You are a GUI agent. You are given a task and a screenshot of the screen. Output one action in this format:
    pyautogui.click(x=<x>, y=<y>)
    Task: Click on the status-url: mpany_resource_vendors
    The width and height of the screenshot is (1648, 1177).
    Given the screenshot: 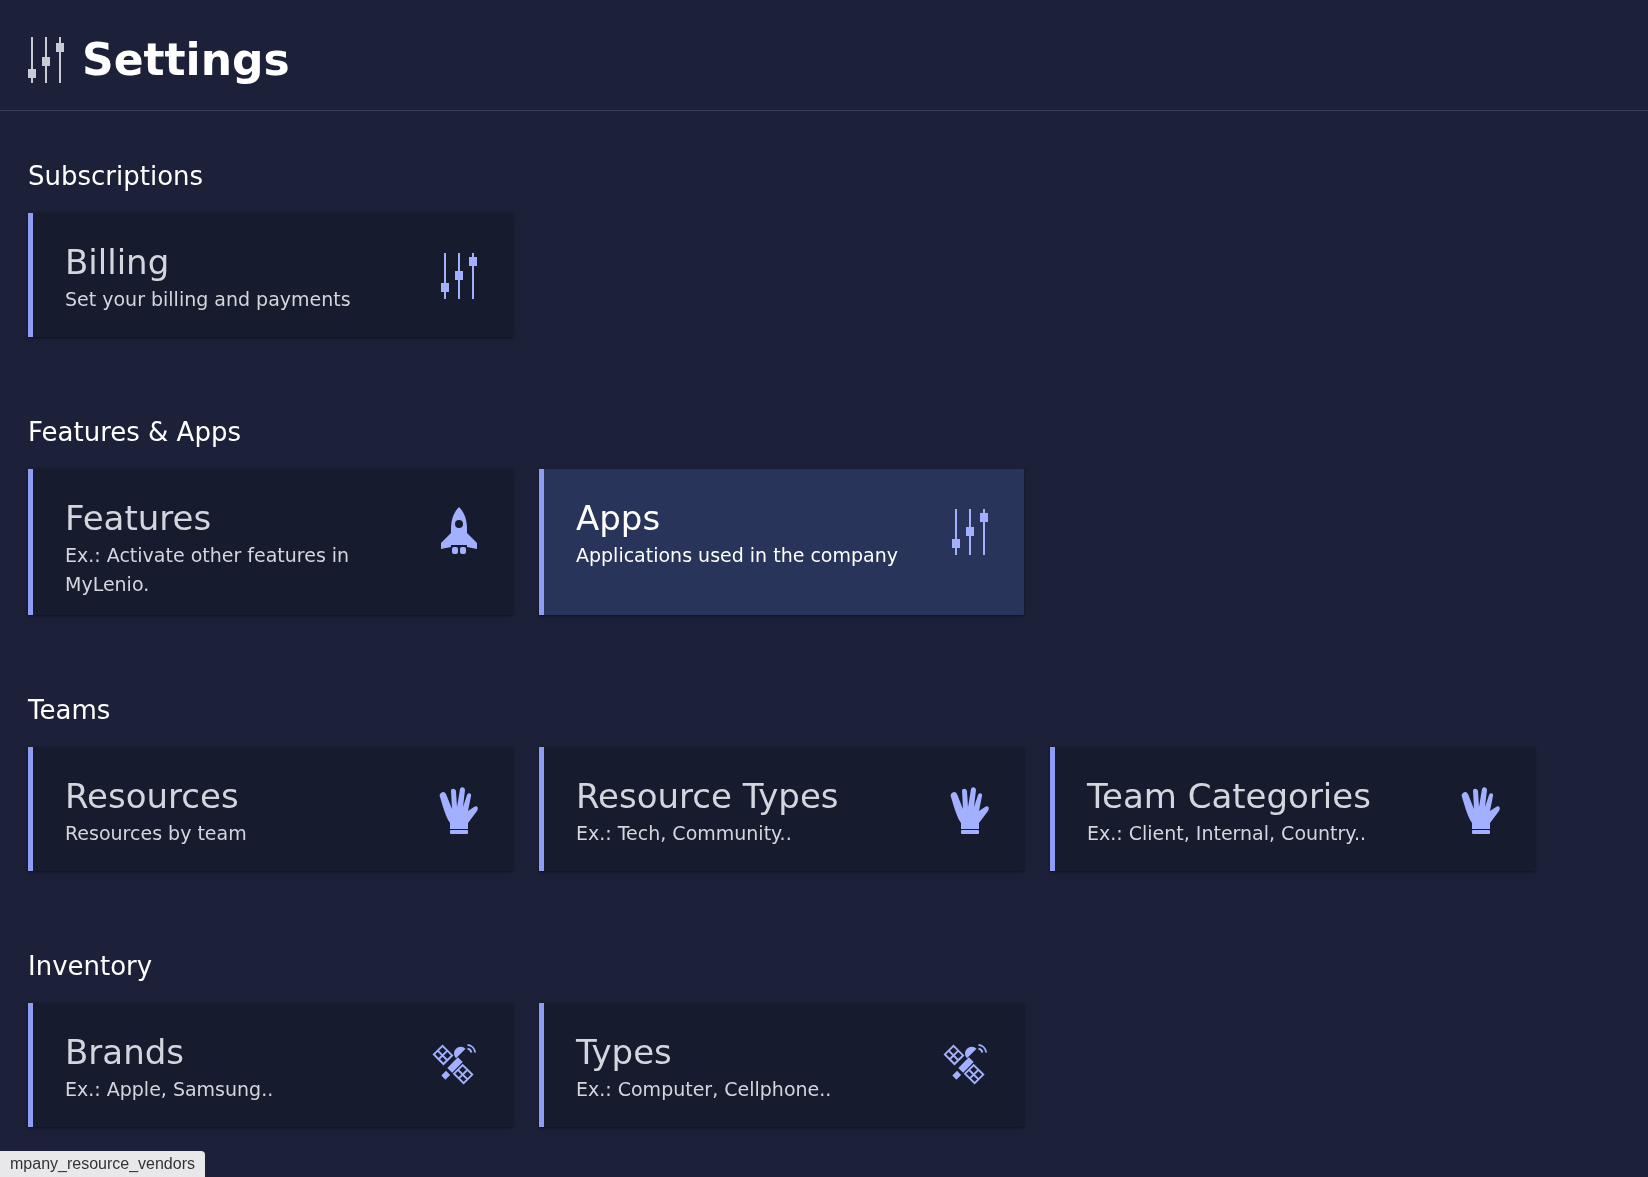 What is the action you would take?
    pyautogui.click(x=102, y=1164)
    